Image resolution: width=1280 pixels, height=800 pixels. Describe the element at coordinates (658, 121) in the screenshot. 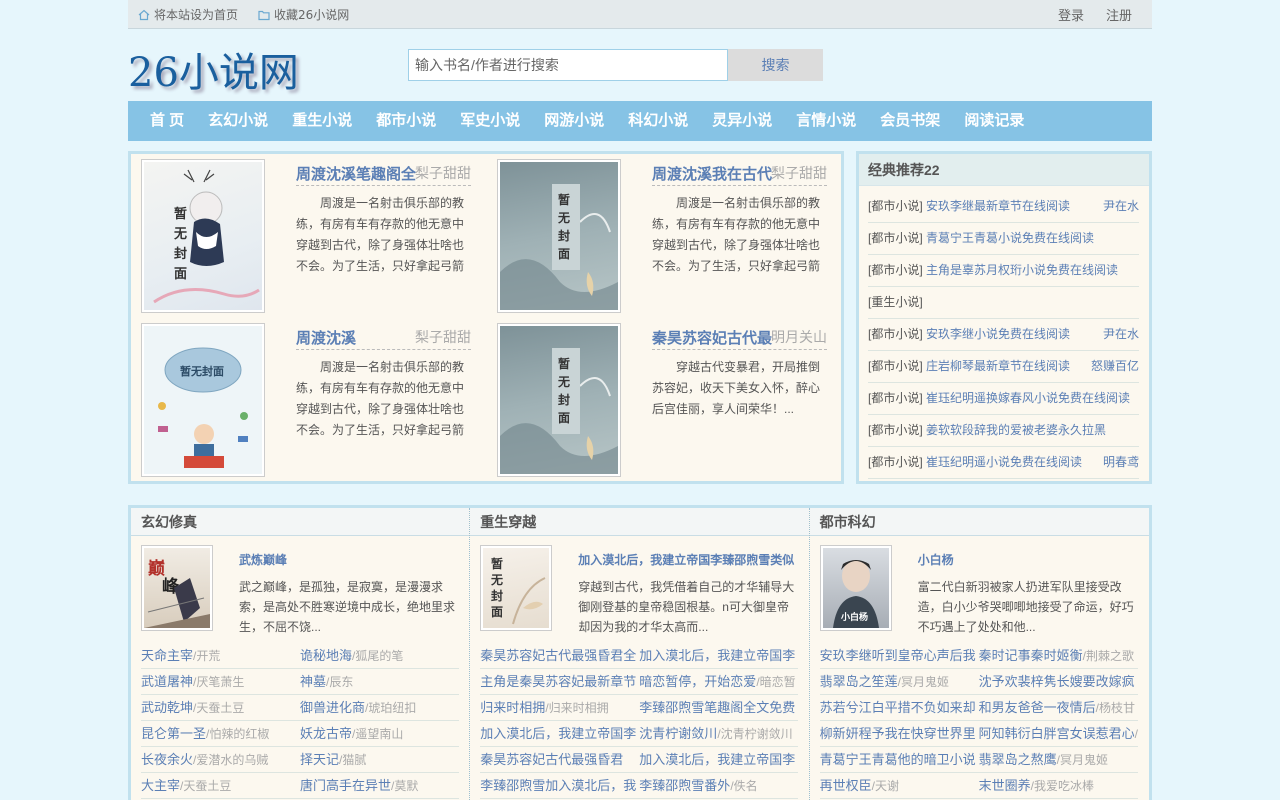

I see `nav-item-kehuan: 科幻小说` at that location.